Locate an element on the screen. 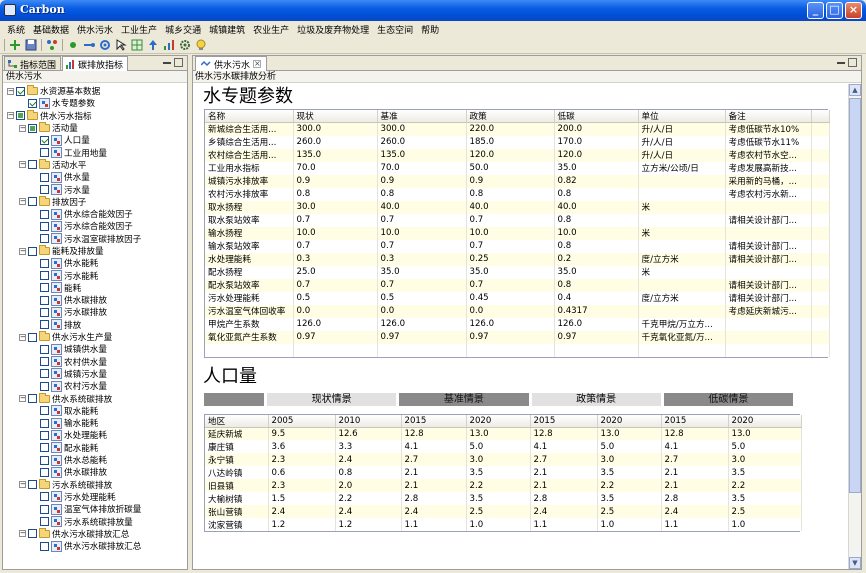 This screenshot has height=573, width=866. table-row is located at coordinates (517, 350).